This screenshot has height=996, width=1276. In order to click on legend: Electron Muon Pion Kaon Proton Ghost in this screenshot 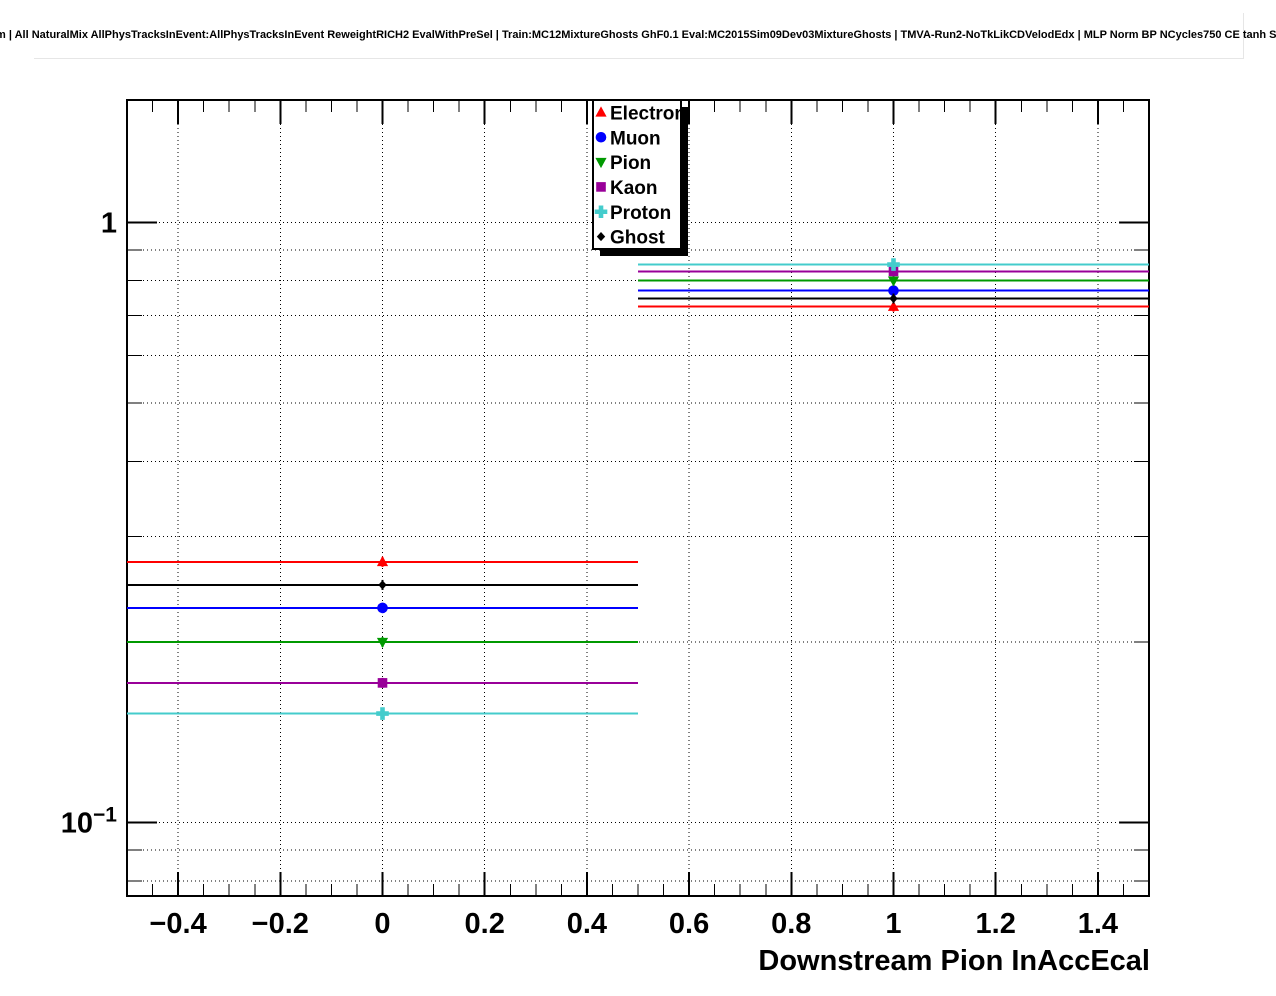, I will do `click(640, 177)`.